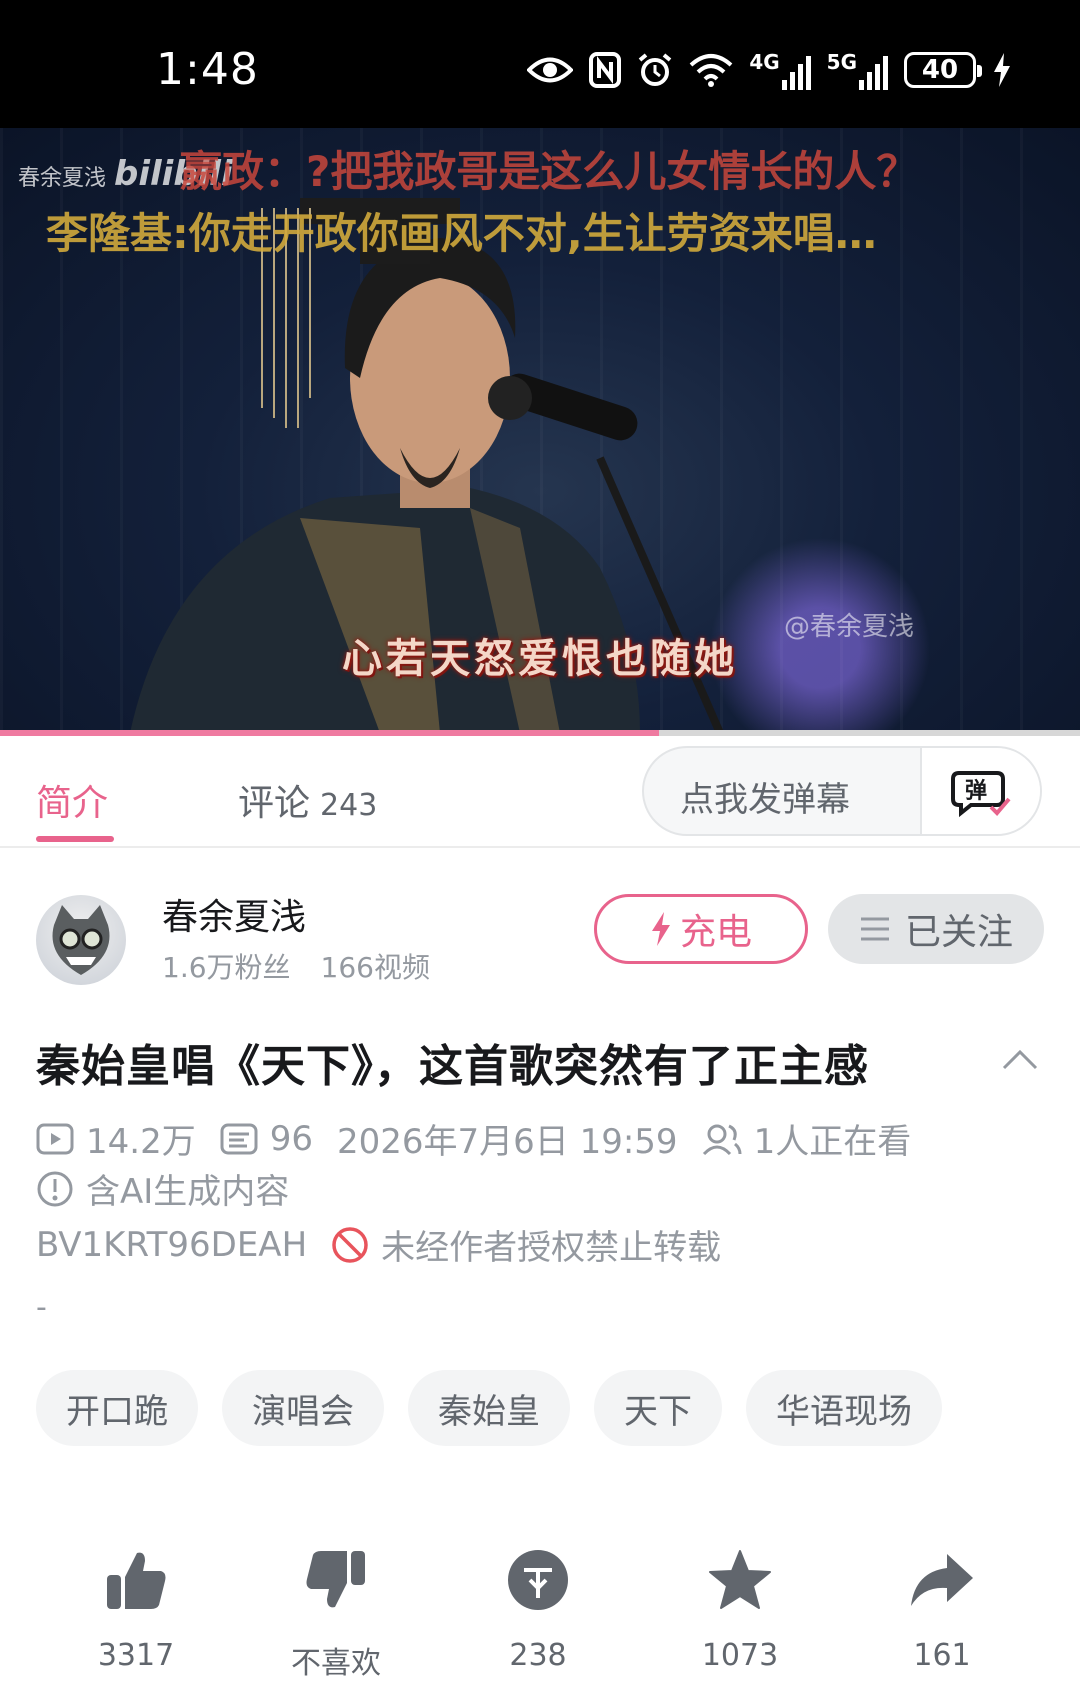 The height and width of the screenshot is (1704, 1080). I want to click on uploader-videos: 166视频, so click(375, 967).